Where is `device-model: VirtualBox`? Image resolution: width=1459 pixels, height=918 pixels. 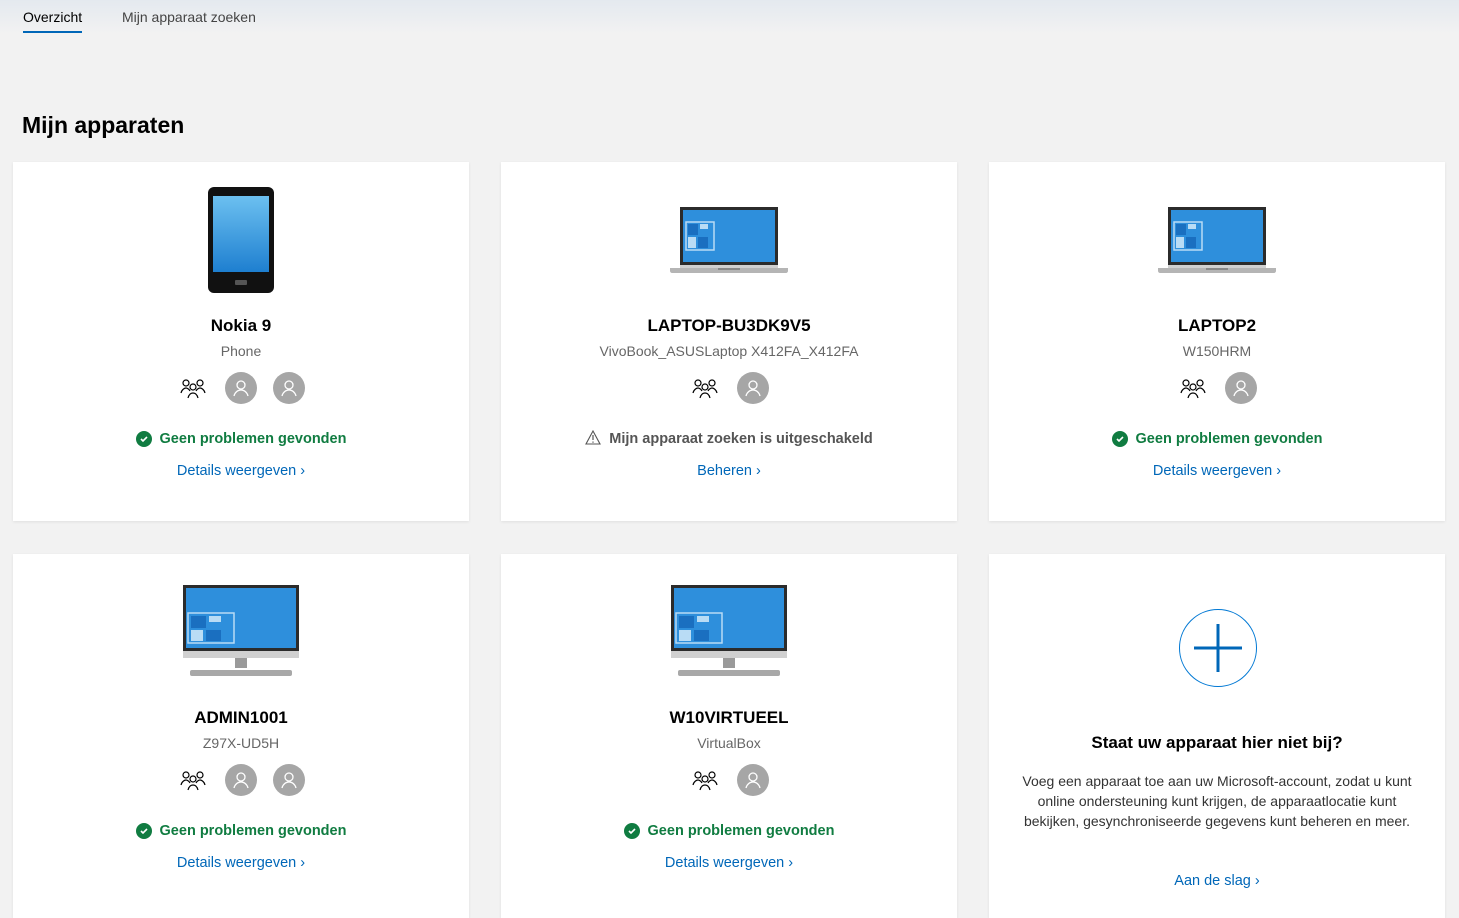
device-model: VirtualBox is located at coordinates (729, 743).